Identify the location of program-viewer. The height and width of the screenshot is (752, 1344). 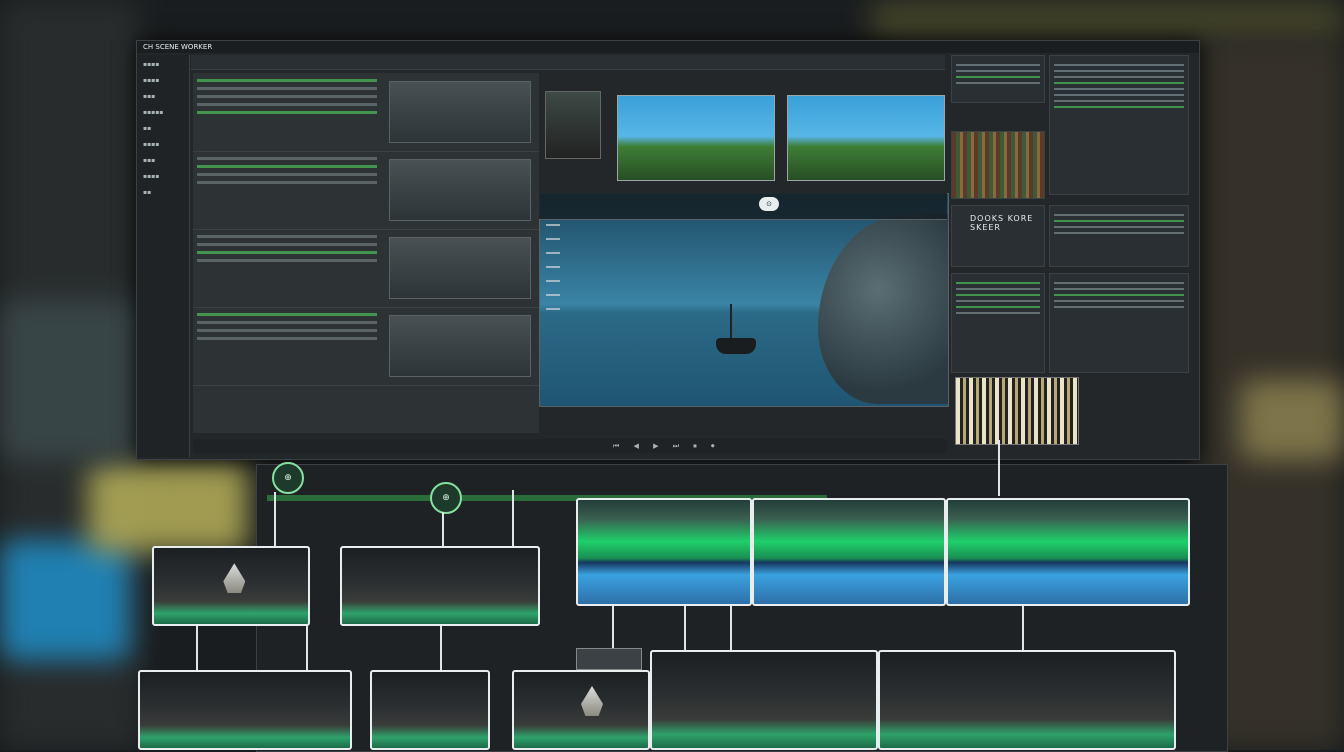
(744, 300).